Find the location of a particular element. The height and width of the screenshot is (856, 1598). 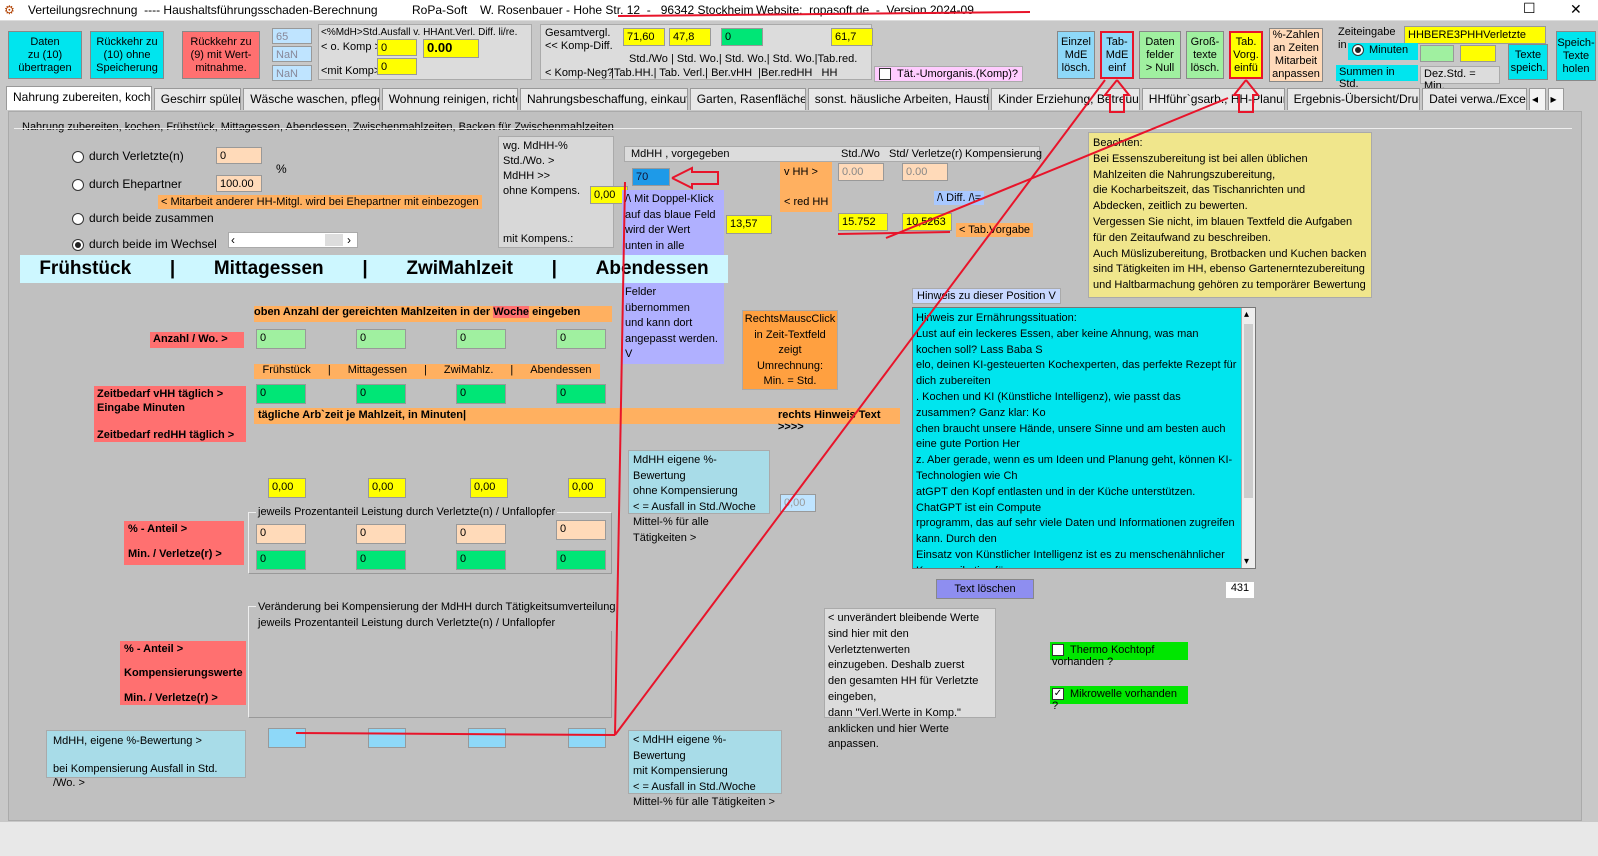

anteil-field-3a: 0 is located at coordinates (481, 534).